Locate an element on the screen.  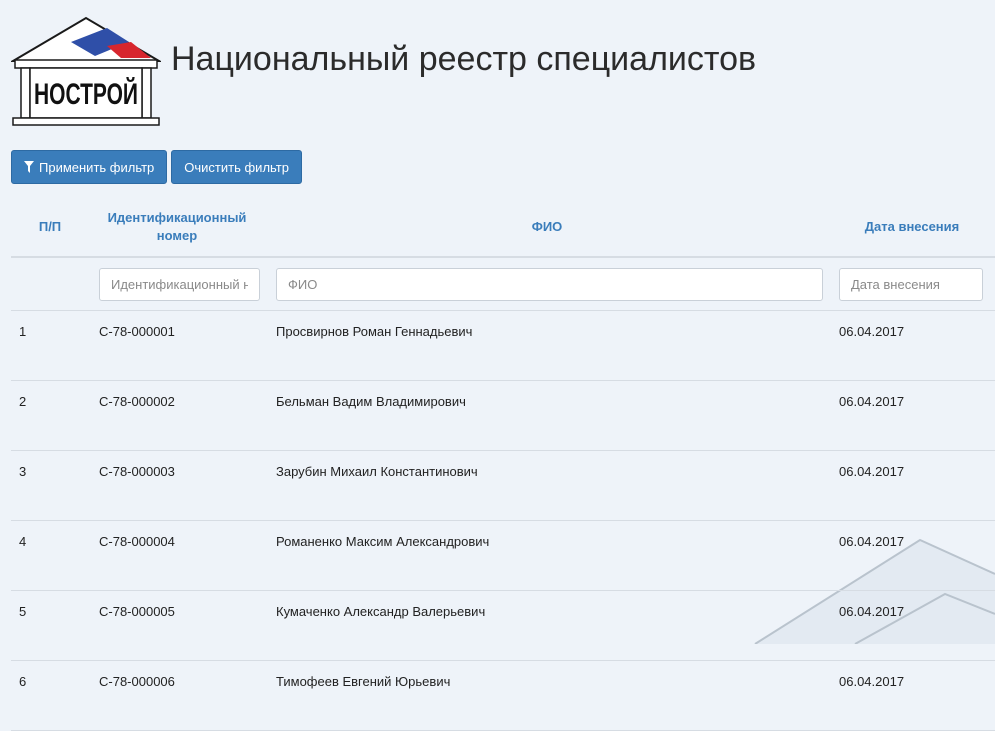
filter-row is located at coordinates (503, 284).